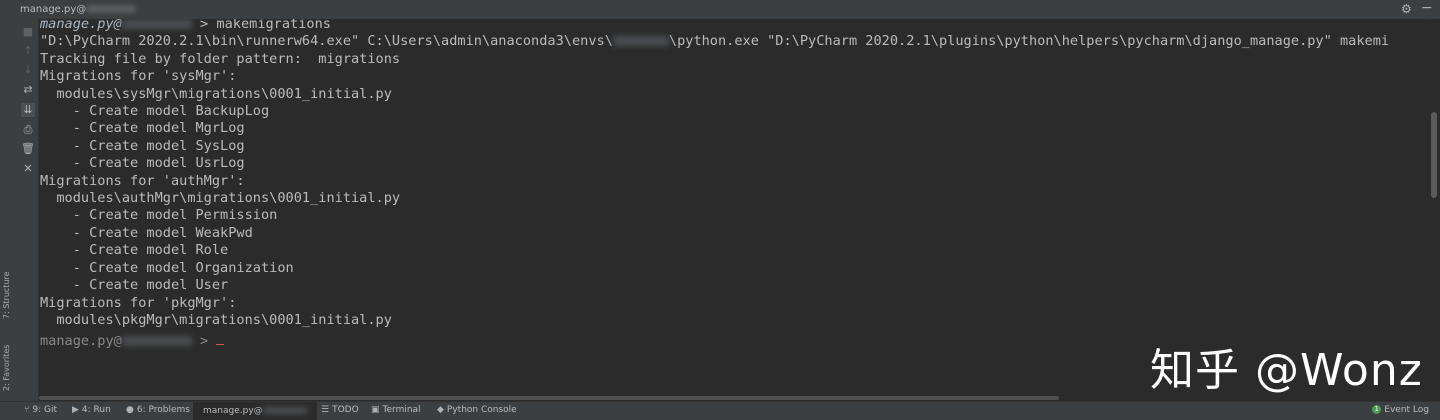  Describe the element at coordinates (159, 215) in the screenshot. I see `console-line: - Create model Permission` at that location.